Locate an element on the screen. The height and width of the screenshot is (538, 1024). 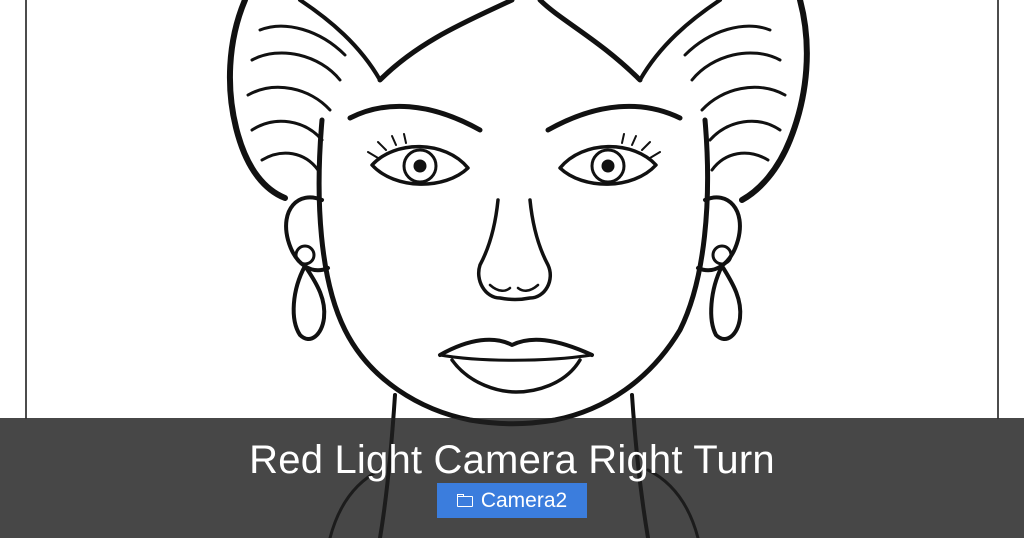
category-badge: Camera2 is located at coordinates (512, 500).